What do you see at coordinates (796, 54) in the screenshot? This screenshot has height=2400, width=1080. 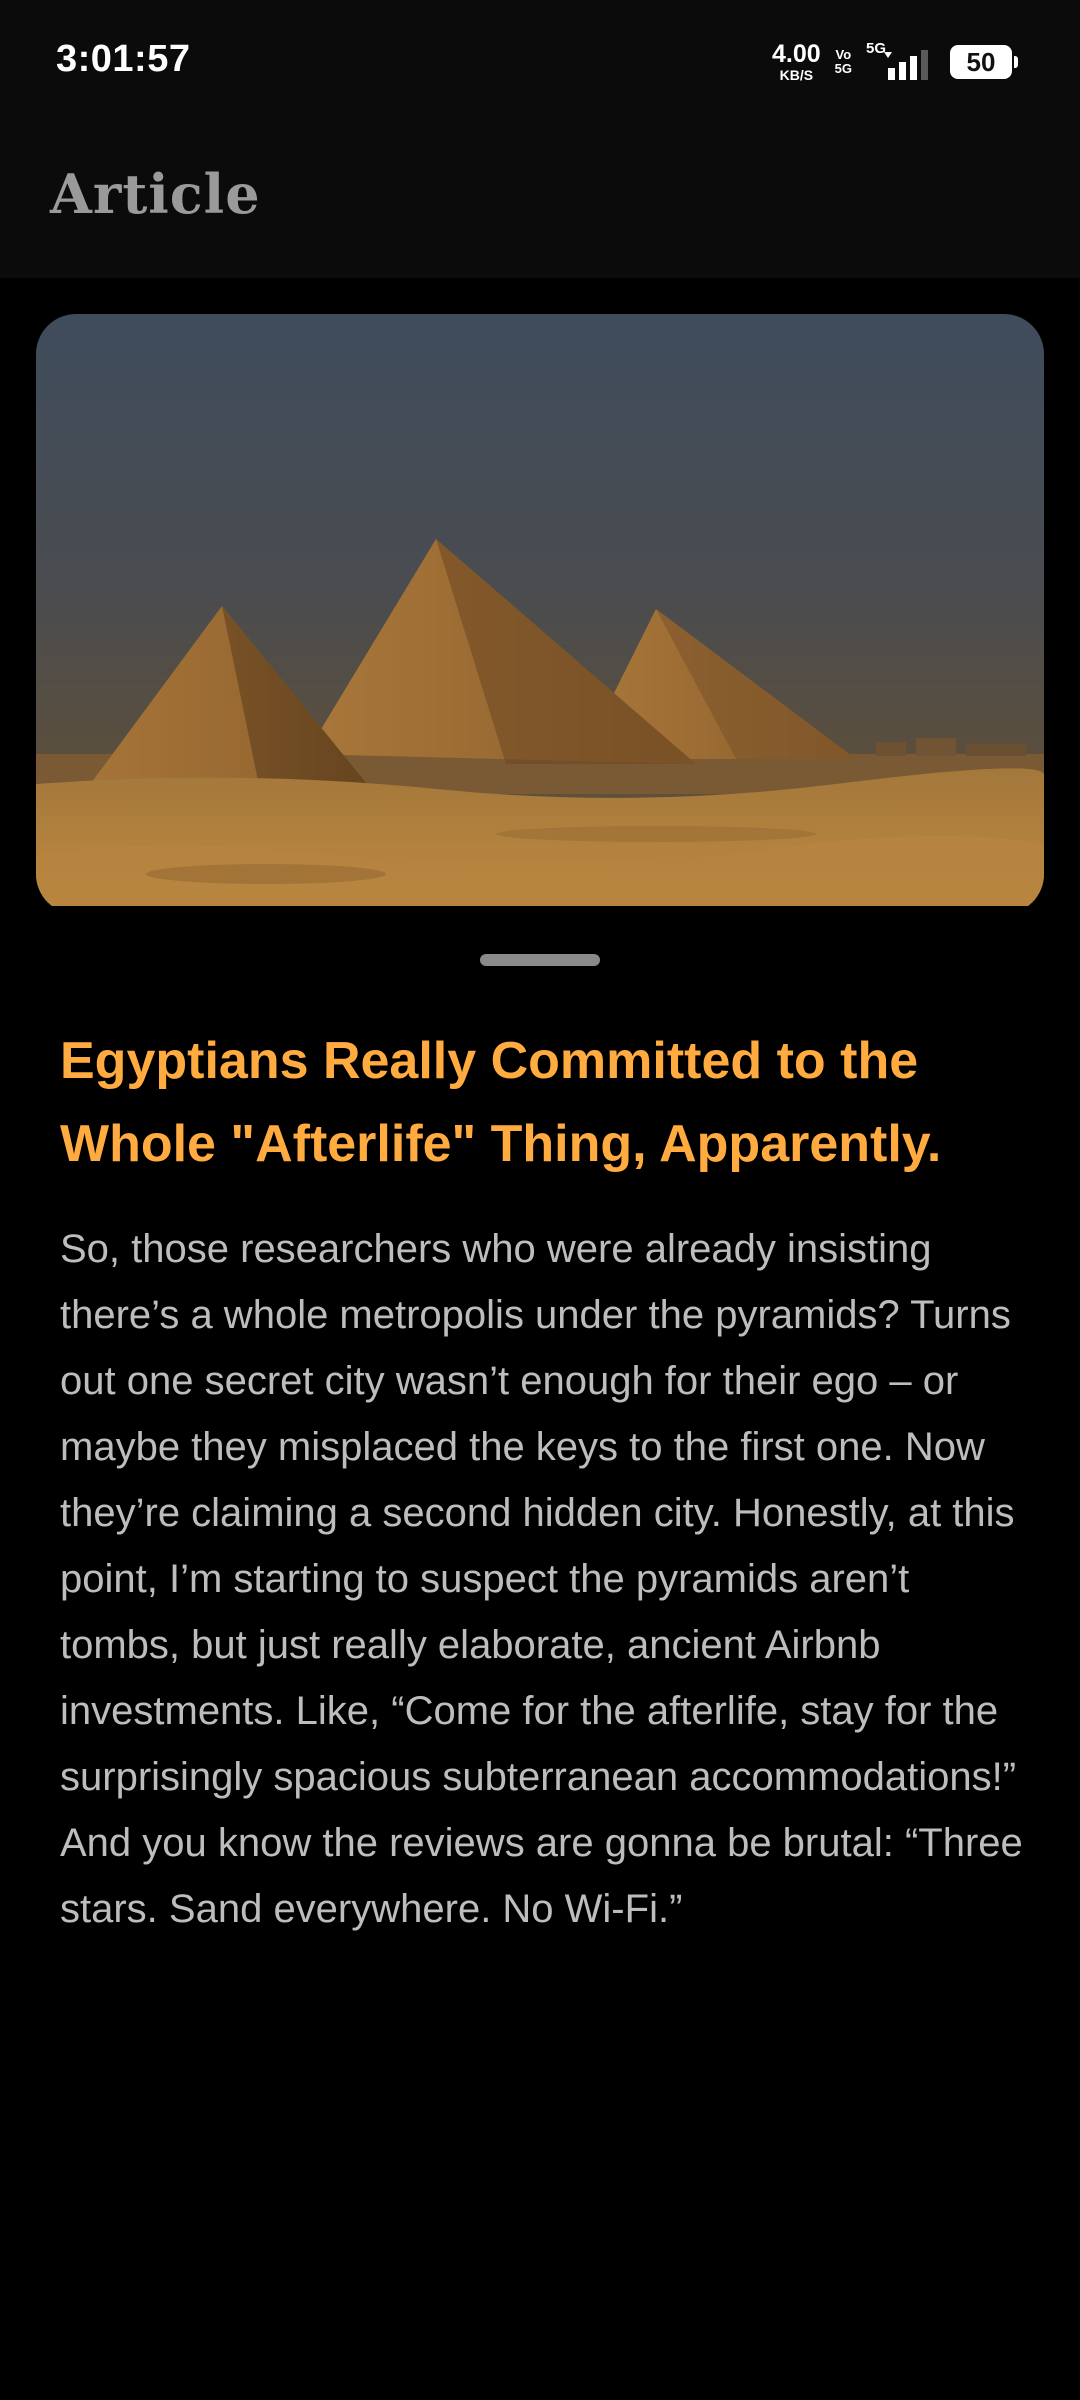 I see `network-speed-value: 4.00` at bounding box center [796, 54].